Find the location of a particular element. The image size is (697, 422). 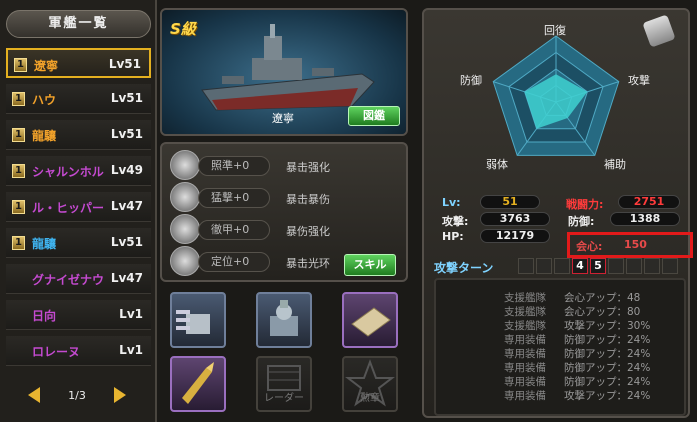

ship-grade: S級 is located at coordinates (183, 29).